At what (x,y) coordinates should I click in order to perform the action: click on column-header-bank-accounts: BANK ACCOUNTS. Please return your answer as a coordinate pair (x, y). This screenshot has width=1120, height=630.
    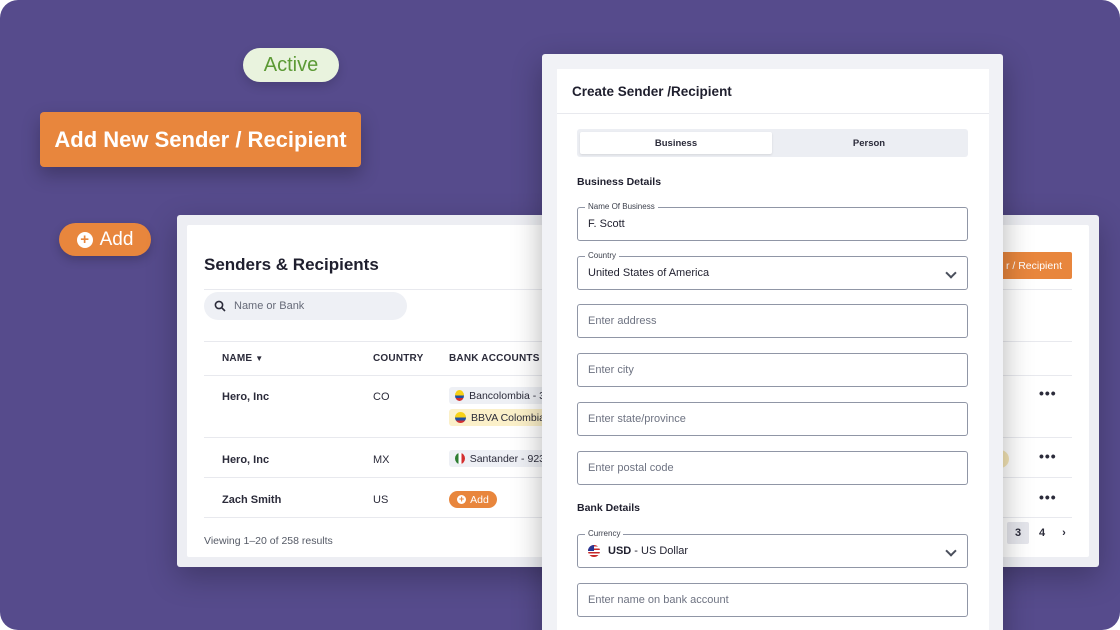
    Looking at the image, I should click on (494, 358).